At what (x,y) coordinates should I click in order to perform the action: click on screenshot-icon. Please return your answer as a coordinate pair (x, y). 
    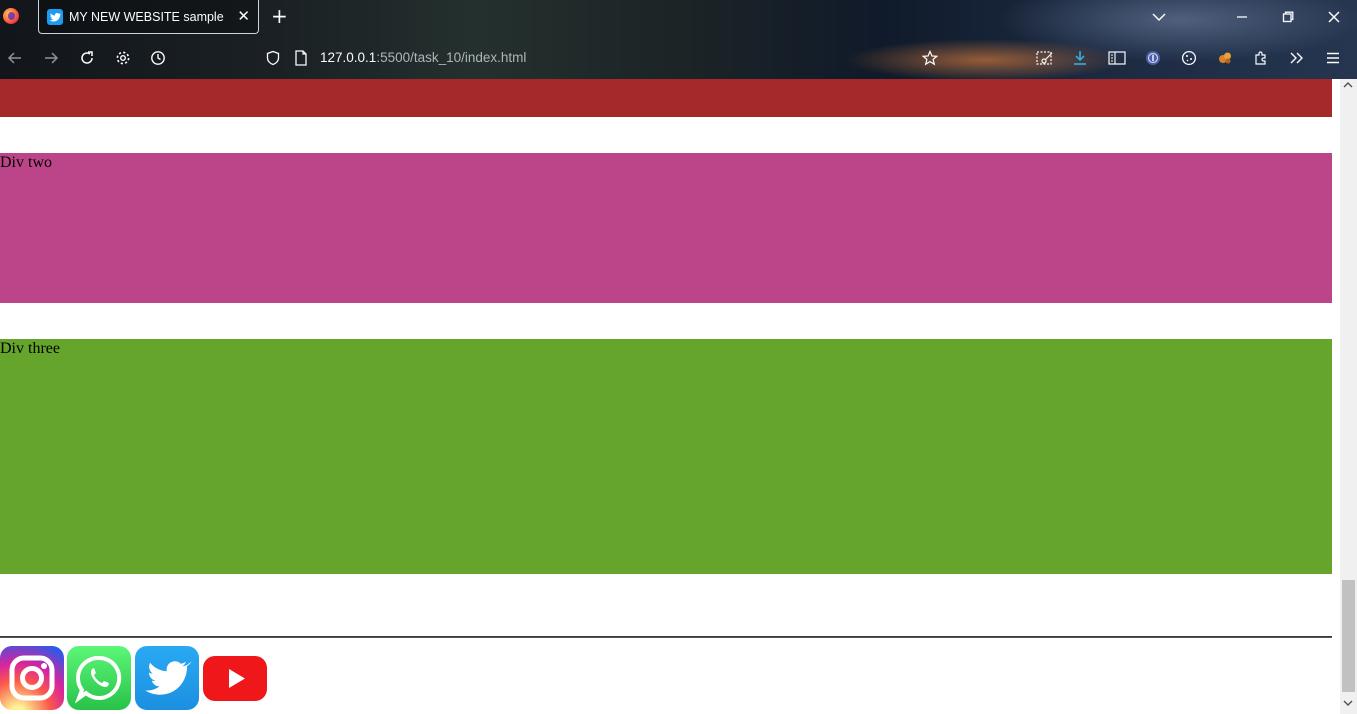
    Looking at the image, I should click on (1045, 58).